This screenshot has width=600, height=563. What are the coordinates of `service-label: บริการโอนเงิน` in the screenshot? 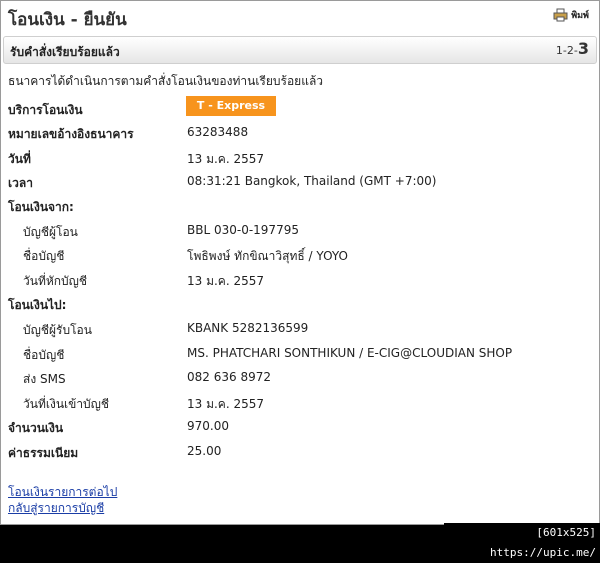 It's located at (45, 110).